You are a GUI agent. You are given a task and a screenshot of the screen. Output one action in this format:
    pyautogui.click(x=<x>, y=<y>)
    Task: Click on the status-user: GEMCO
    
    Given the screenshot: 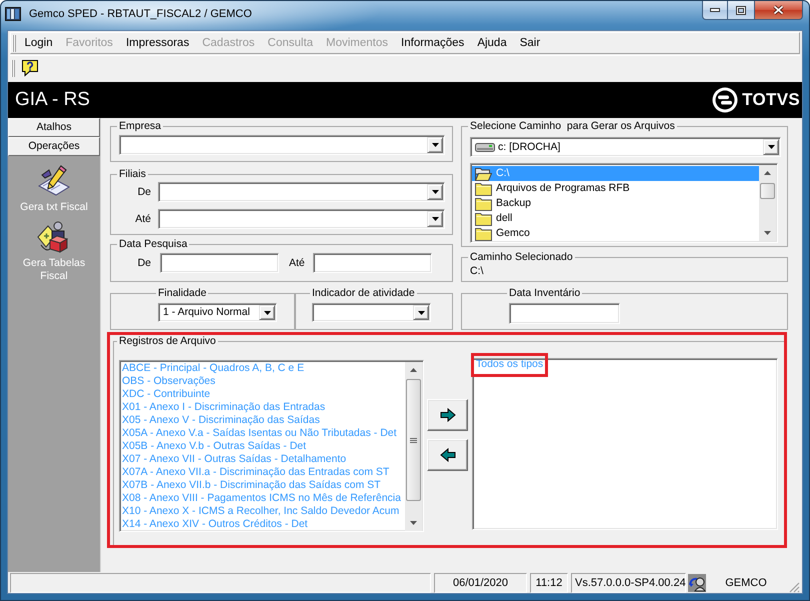 What is the action you would take?
    pyautogui.click(x=746, y=583)
    